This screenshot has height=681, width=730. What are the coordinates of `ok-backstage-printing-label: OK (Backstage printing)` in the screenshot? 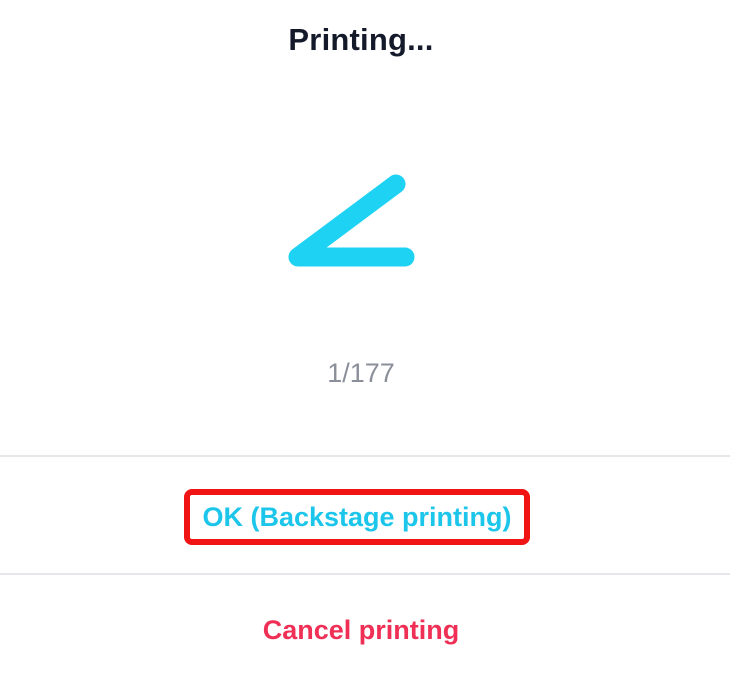 It's located at (357, 516).